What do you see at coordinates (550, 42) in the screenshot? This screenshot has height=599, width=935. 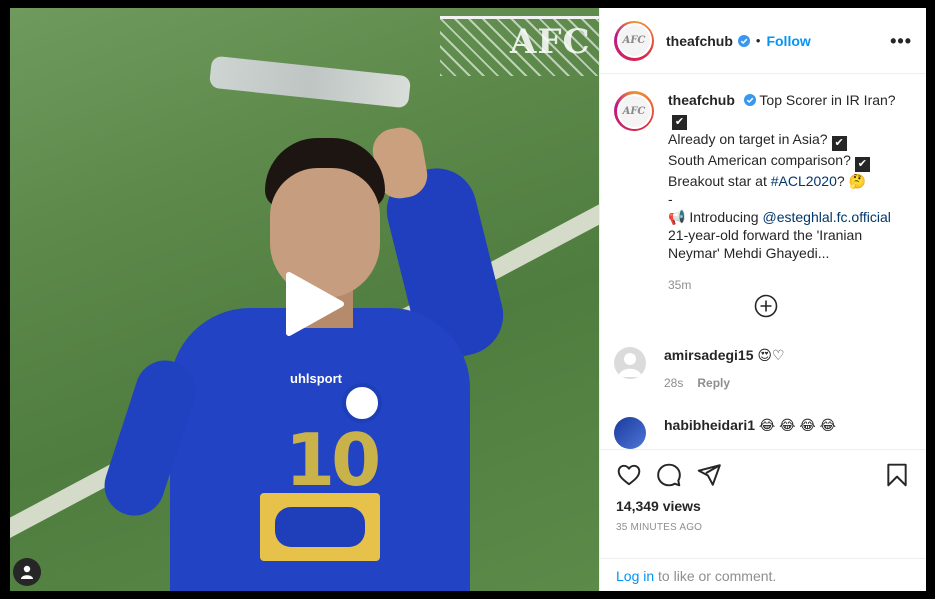 I see `afc-watermark: AFC` at bounding box center [550, 42].